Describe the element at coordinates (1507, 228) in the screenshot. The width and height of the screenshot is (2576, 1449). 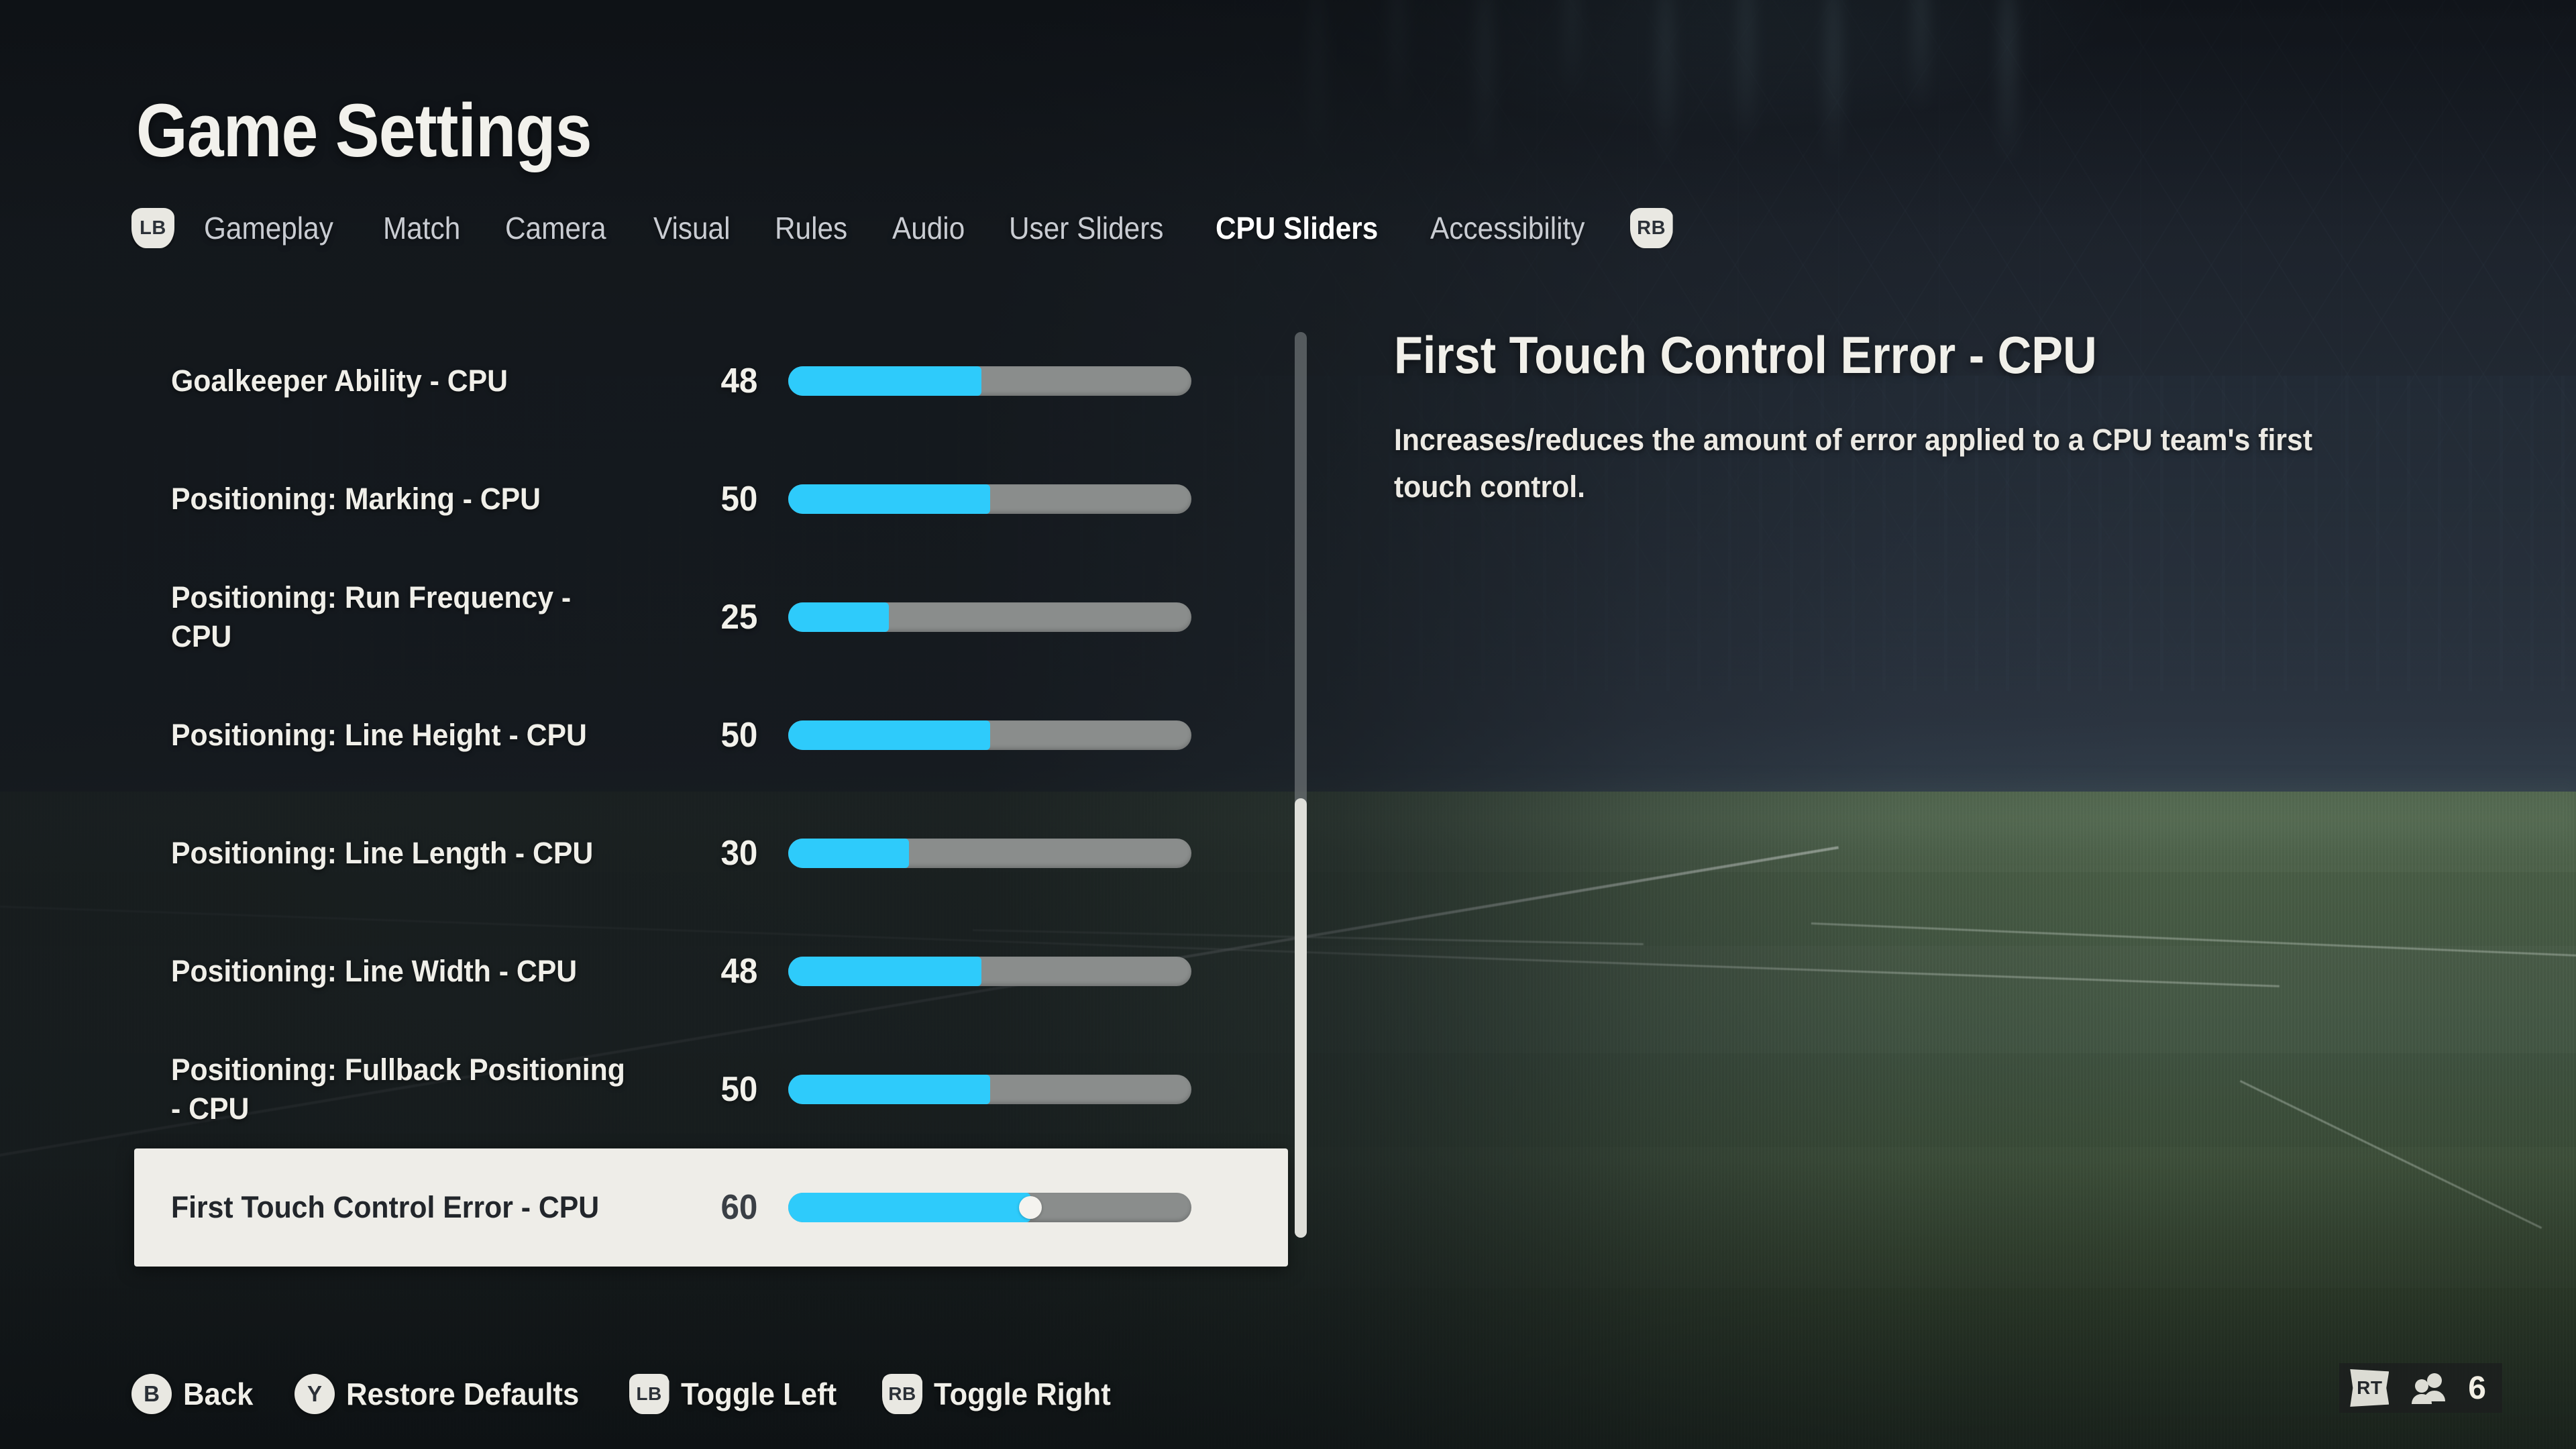
I see `tab-accessibility: Accessibility` at that location.